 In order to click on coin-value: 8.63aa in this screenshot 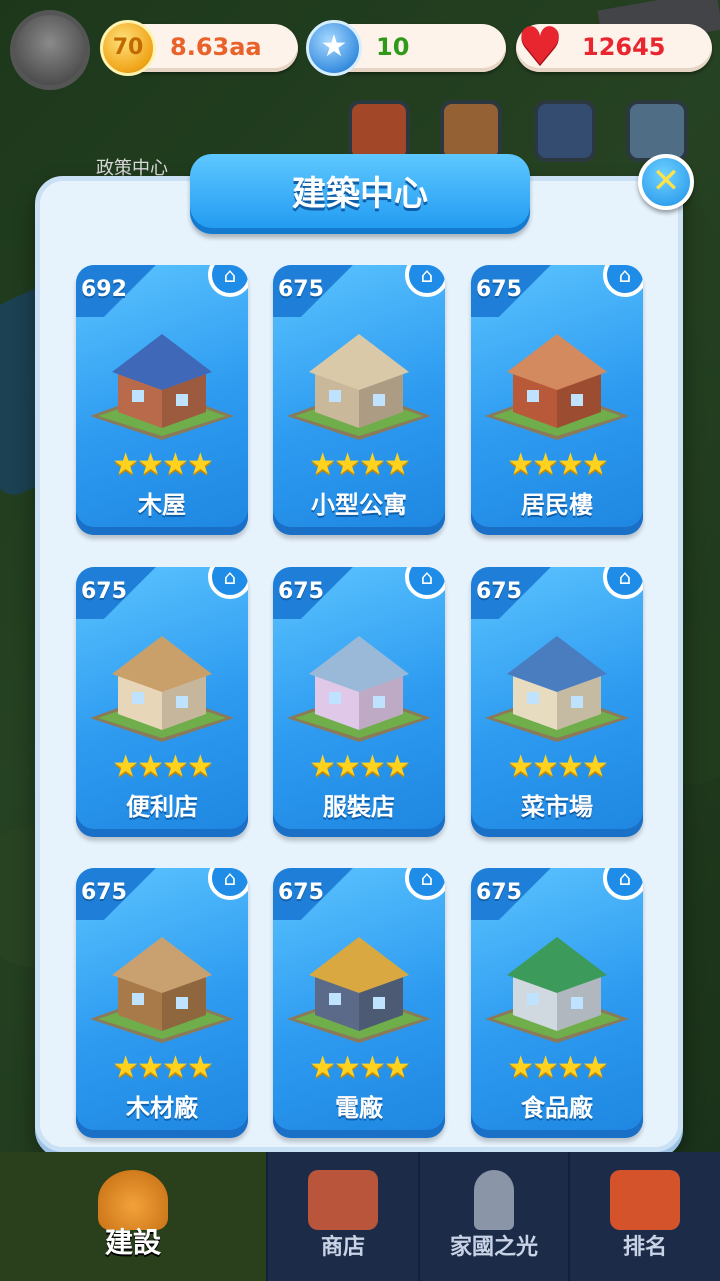, I will do `click(216, 47)`.